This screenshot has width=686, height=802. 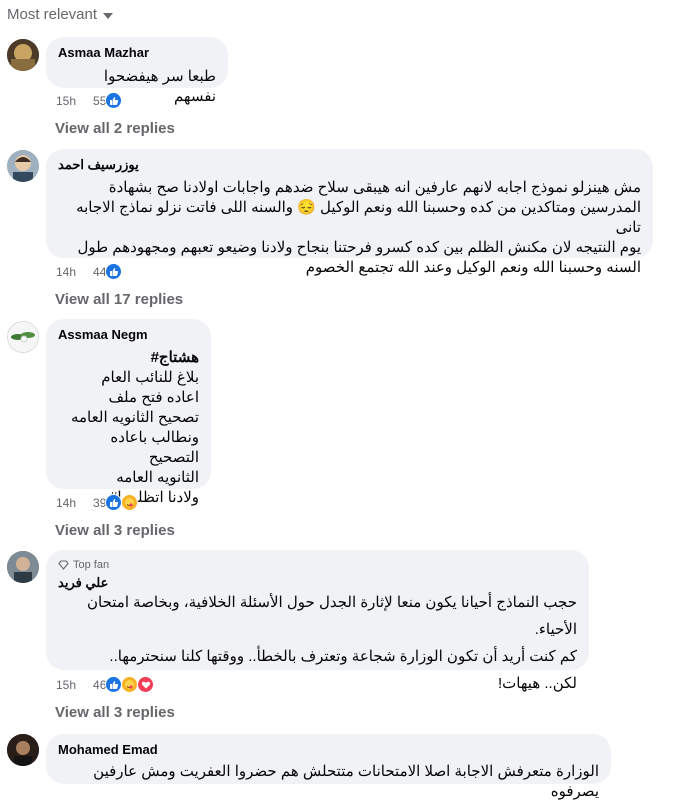 I want to click on sort-dropdown: Most relevant, so click(x=60, y=14).